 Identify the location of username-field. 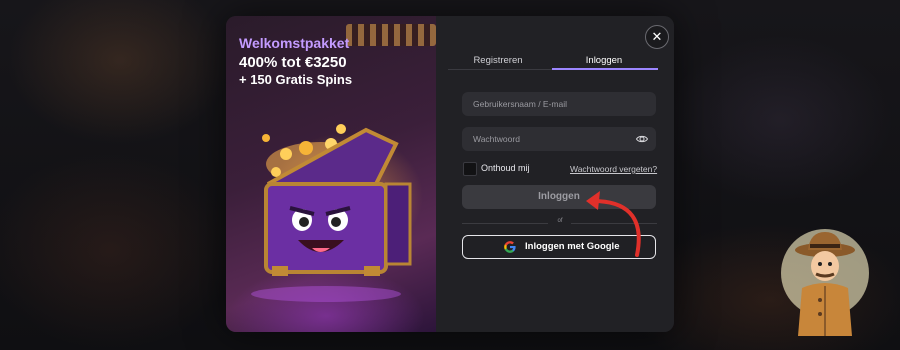
(559, 104).